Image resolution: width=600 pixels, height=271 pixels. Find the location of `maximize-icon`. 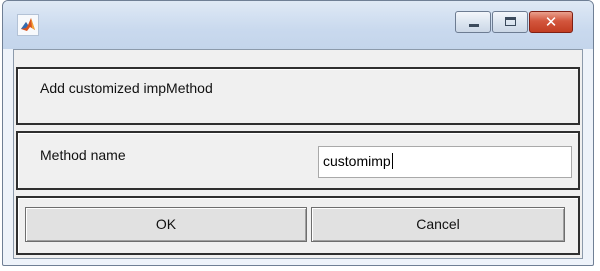

maximize-icon is located at coordinates (510, 21).